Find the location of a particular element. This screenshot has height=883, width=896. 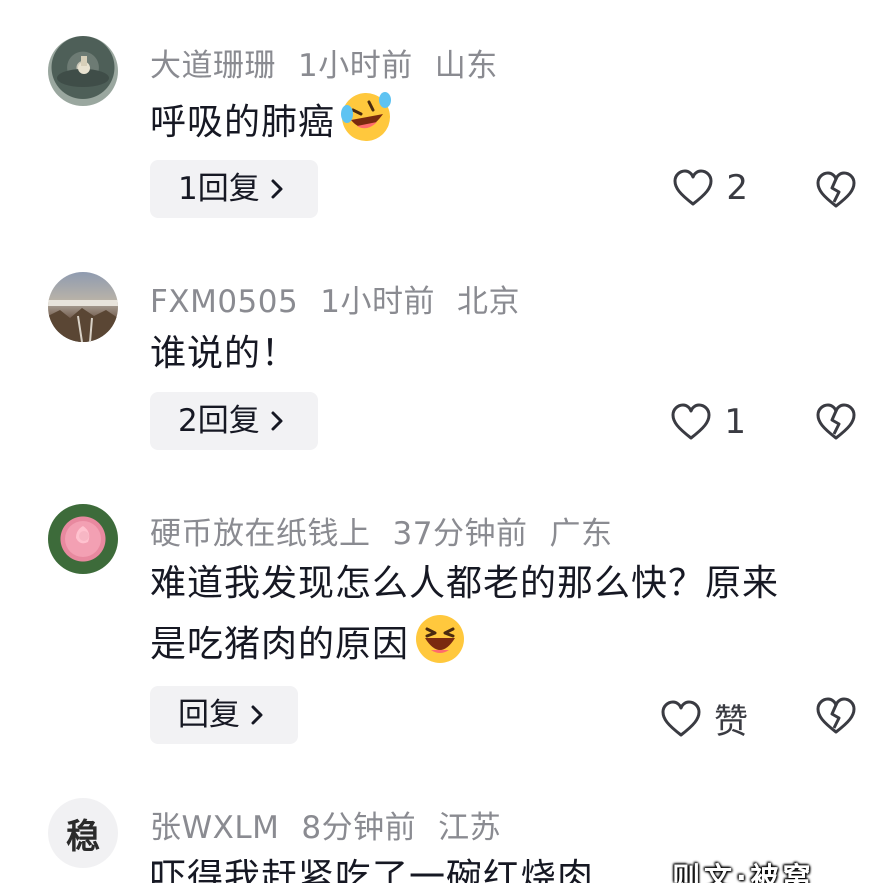

comment-location: 广东 is located at coordinates (581, 534).